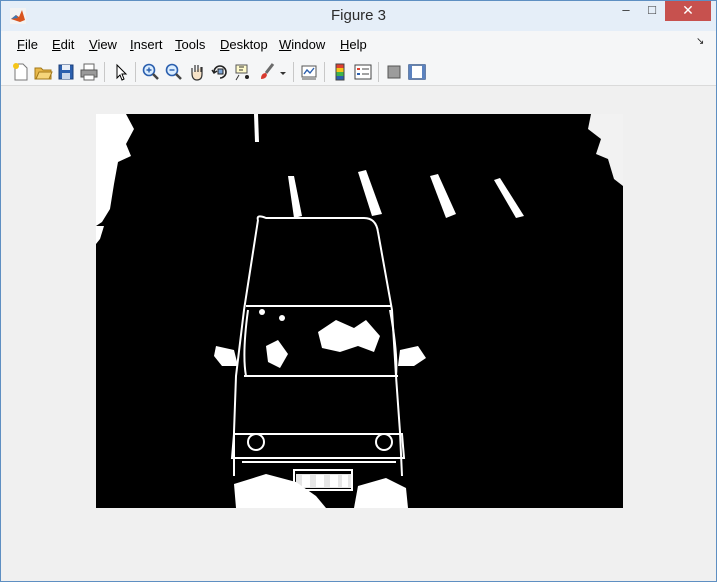  Describe the element at coordinates (626, 11) in the screenshot. I see `minimize-button: –` at that location.